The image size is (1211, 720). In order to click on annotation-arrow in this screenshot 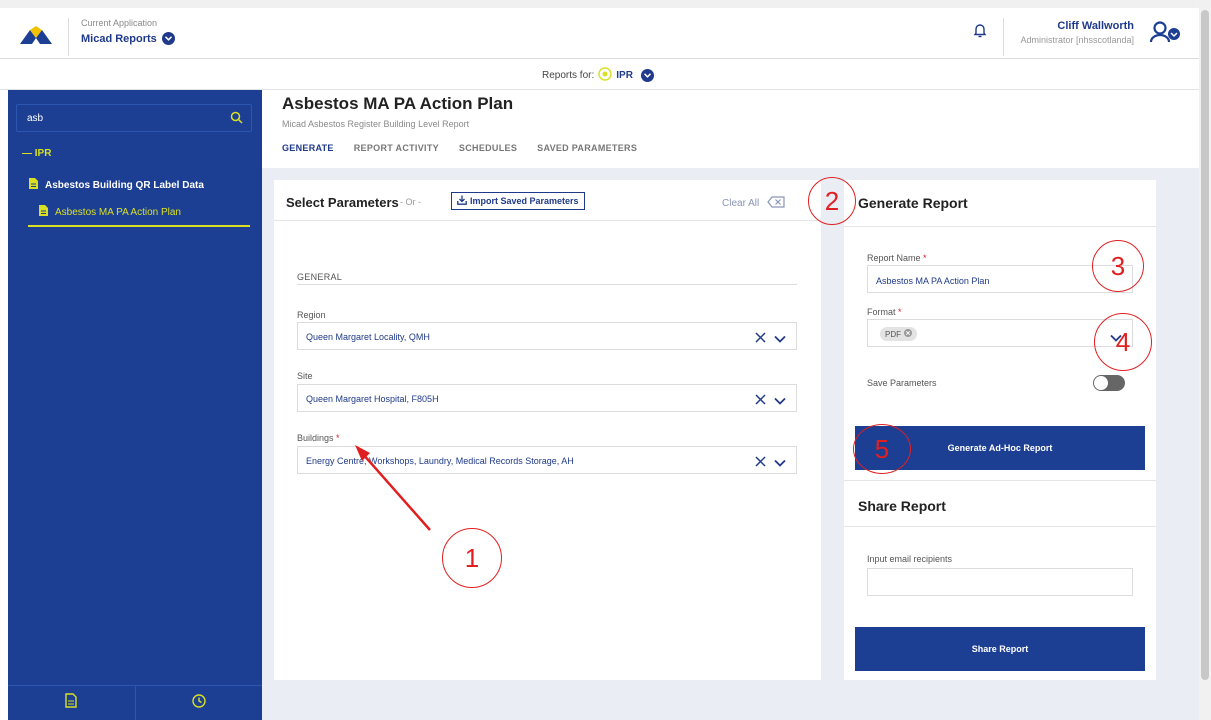, I will do `click(393, 488)`.